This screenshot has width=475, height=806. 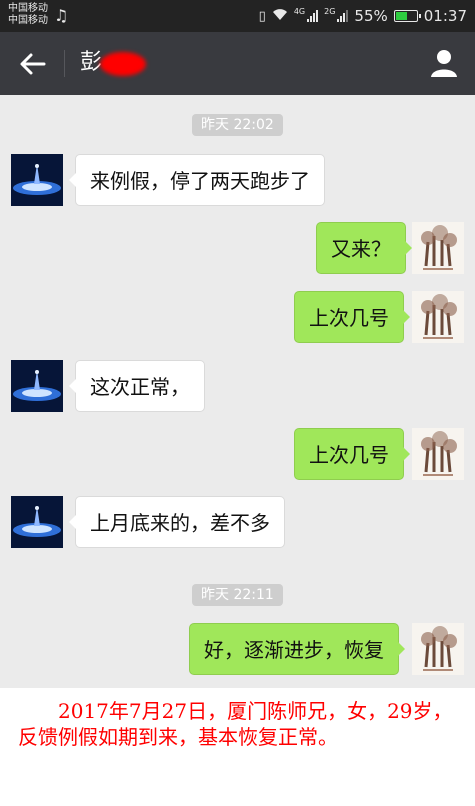 What do you see at coordinates (237, 16) in the screenshot?
I see `status-bar: 中国移动 中国移动 ♫ ▯ 4G 2G 55% 01:37` at bounding box center [237, 16].